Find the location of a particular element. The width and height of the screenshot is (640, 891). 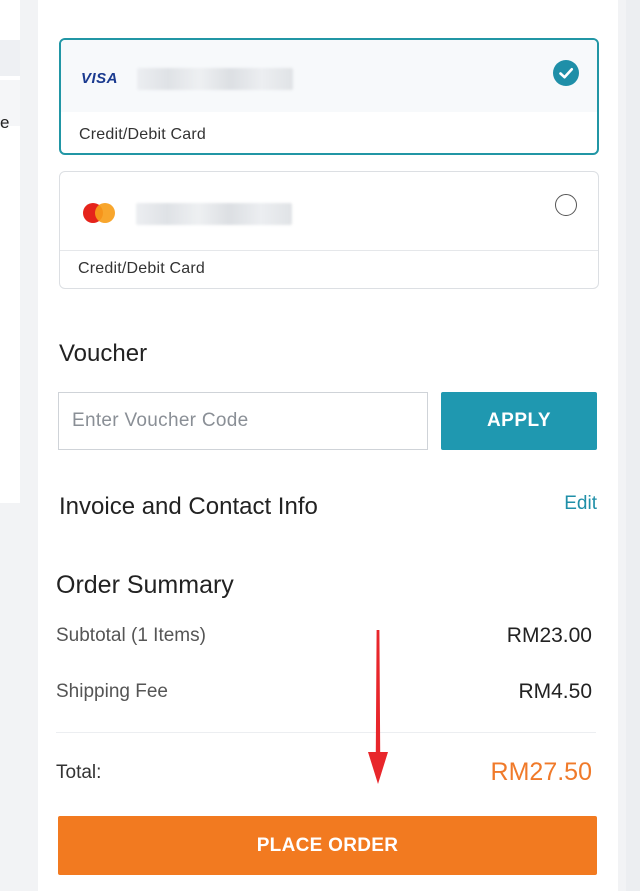

total-label: Total: is located at coordinates (79, 772).